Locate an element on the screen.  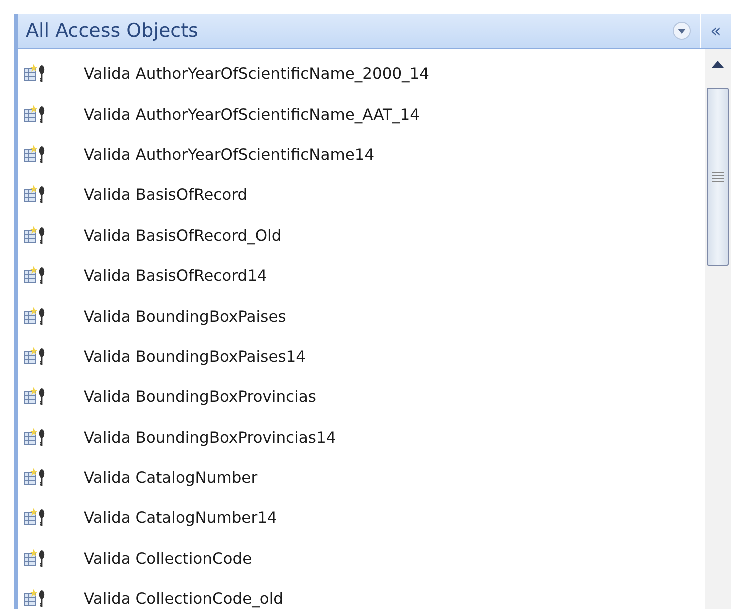
object-label: Valida AuthorYearOfScientificName14 is located at coordinates (229, 155).